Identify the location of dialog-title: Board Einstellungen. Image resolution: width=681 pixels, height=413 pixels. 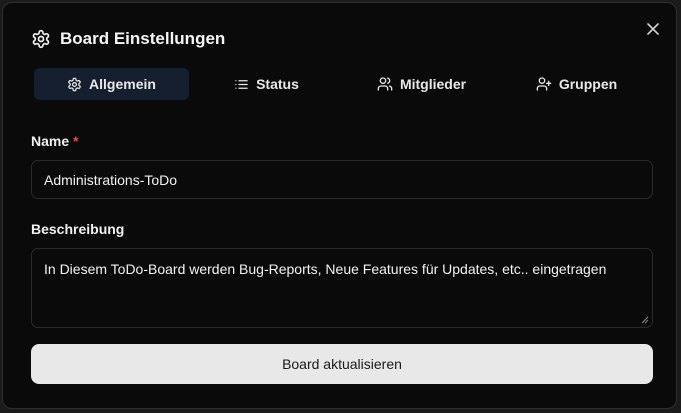
(143, 38).